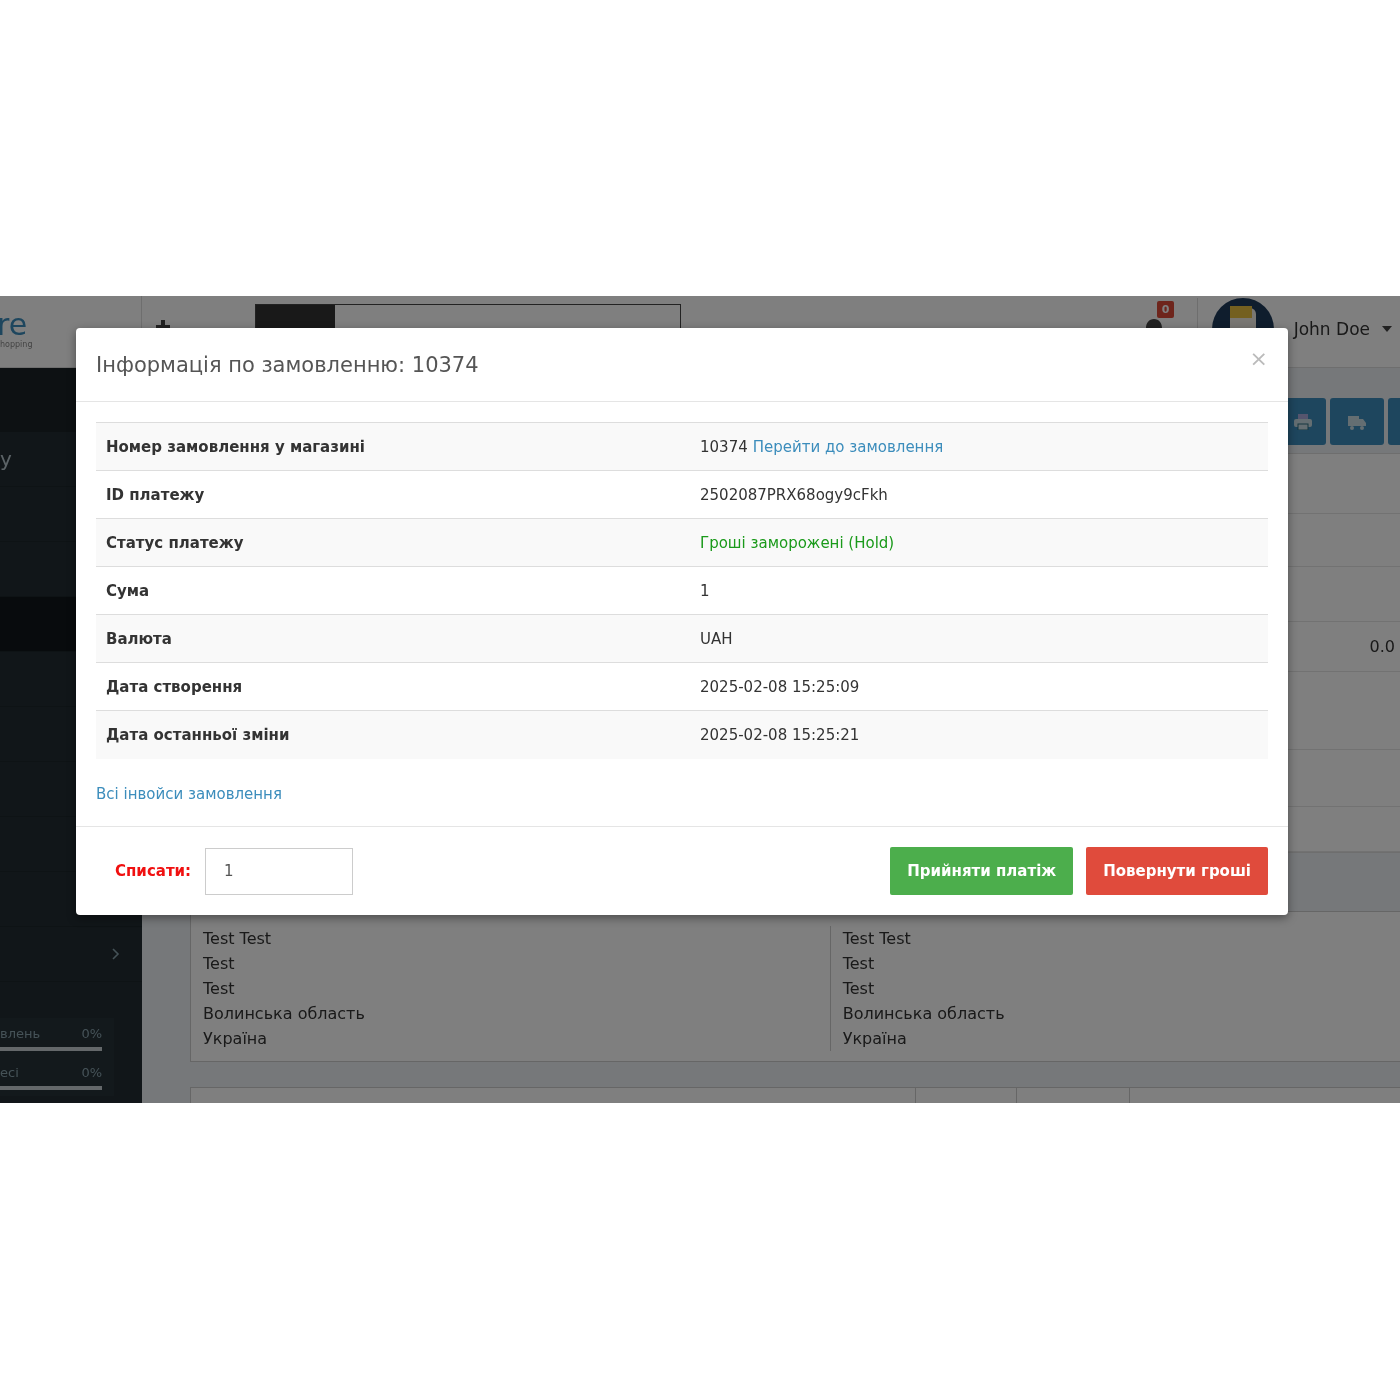 This screenshot has width=1400, height=1400. Describe the element at coordinates (139, 638) in the screenshot. I see `row-label: Валюта` at that location.